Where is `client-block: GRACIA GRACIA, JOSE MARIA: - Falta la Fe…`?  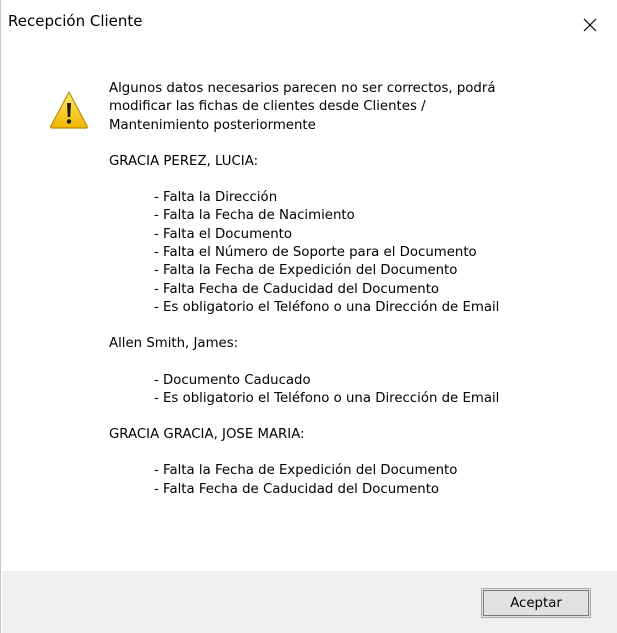 client-block: GRACIA GRACIA, JOSE MARIA: - Falta la Fe… is located at coordinates (349, 462).